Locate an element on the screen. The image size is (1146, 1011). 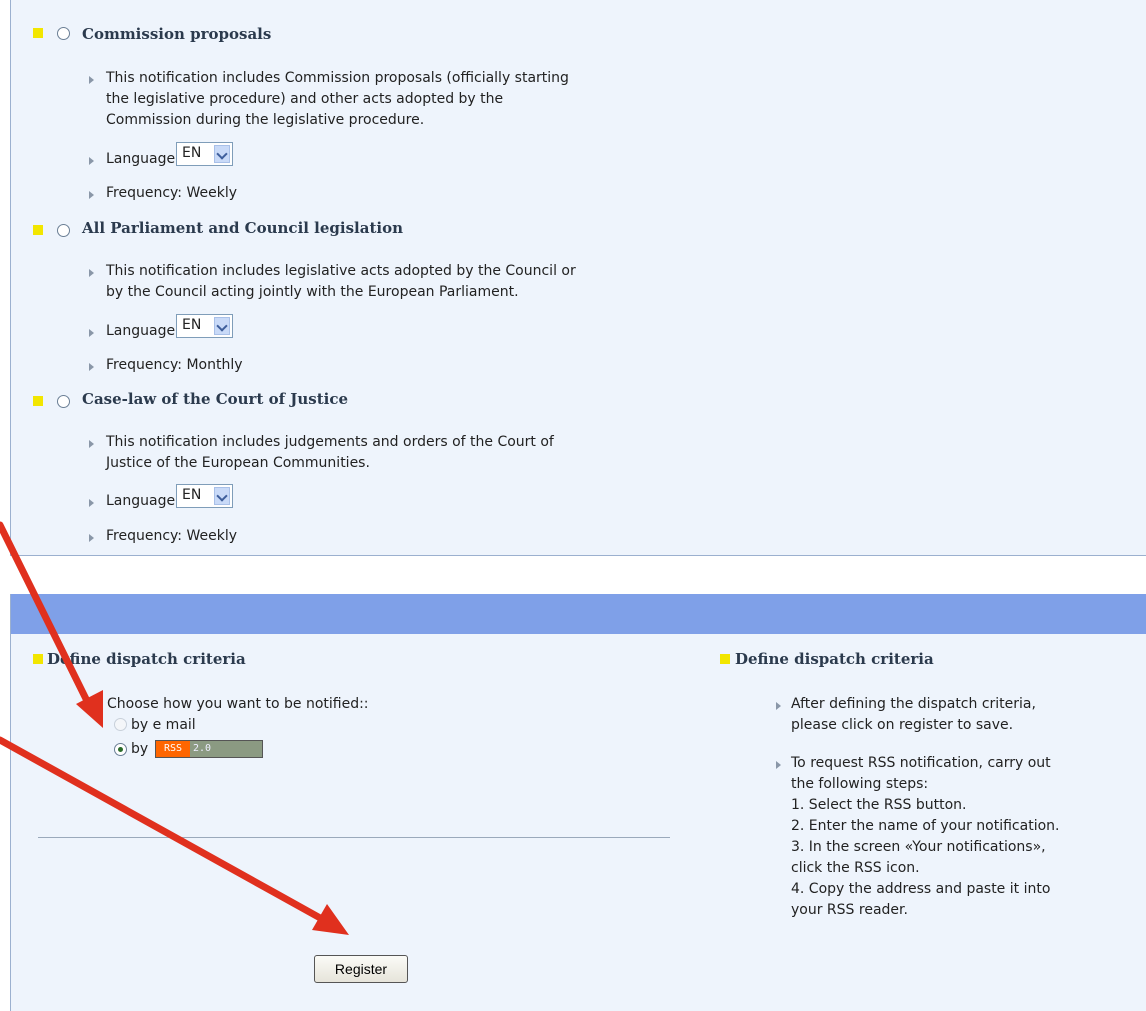
annotation-arrow-to-register is located at coordinates (163, 829).